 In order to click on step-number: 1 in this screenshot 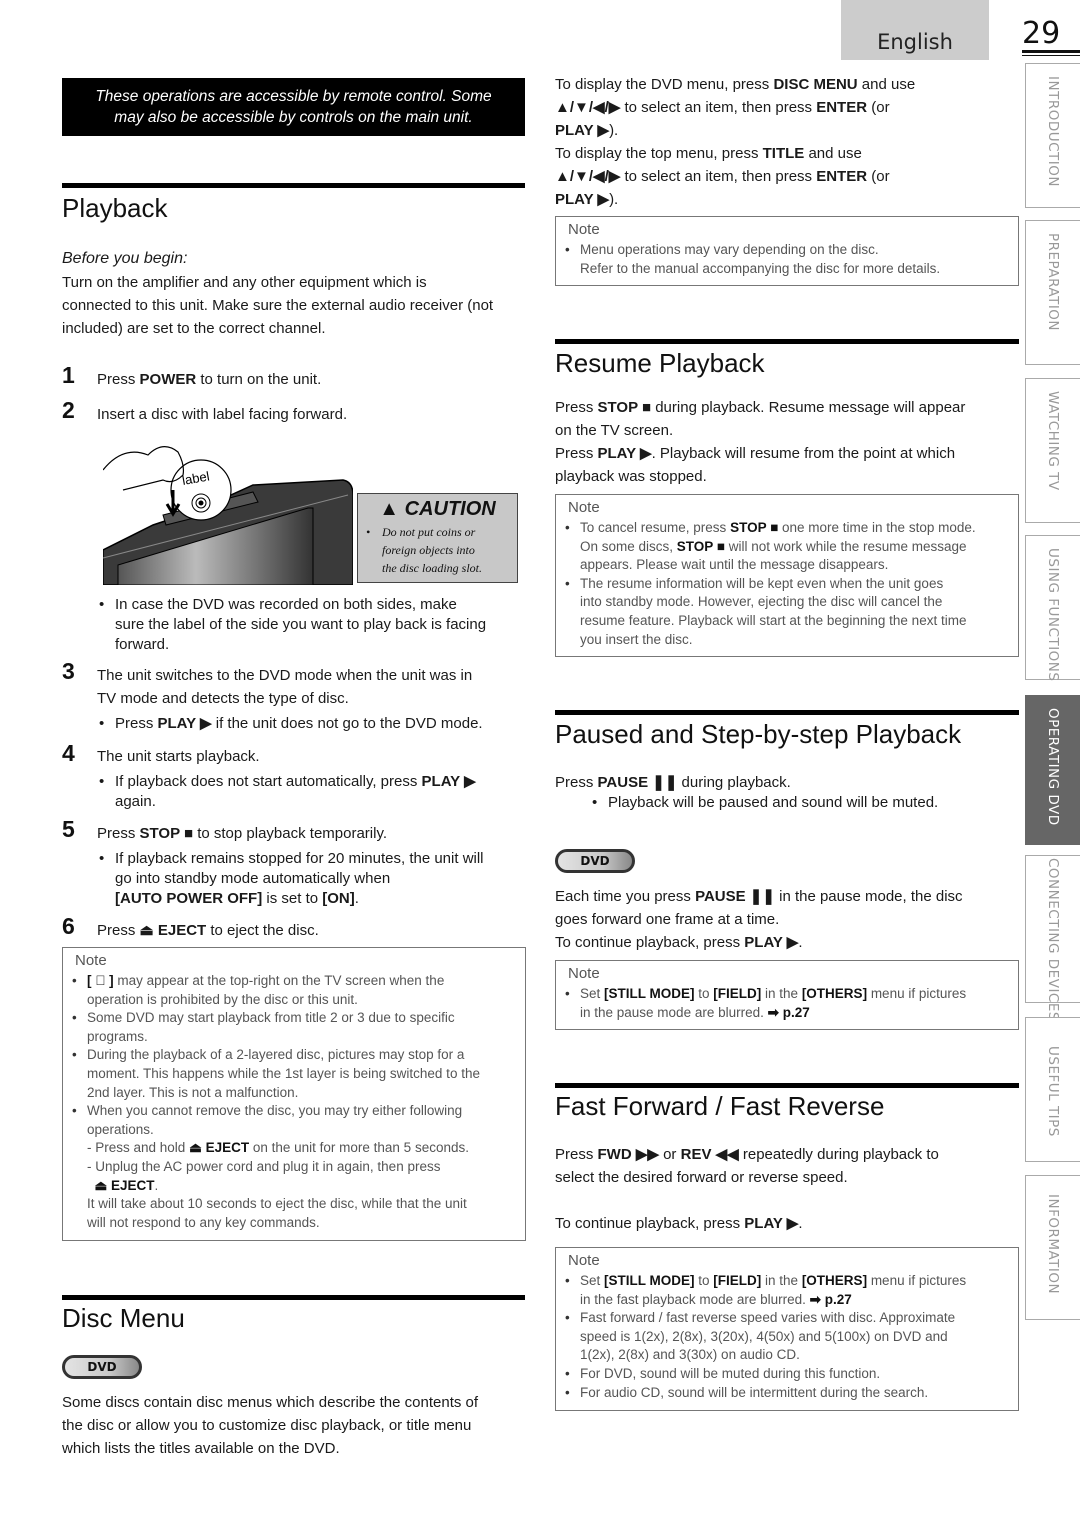, I will do `click(68, 375)`.